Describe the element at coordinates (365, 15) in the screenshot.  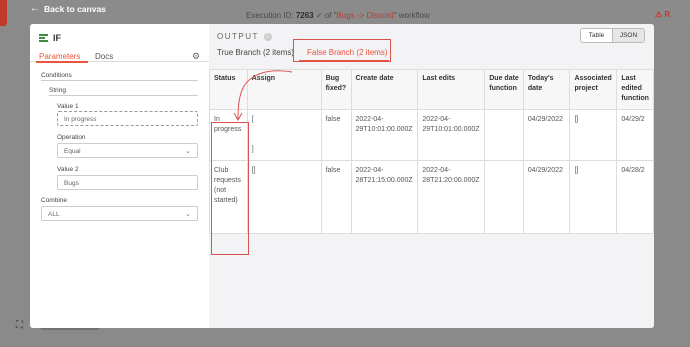
I see `workflow-name: Bugs -> Discord` at that location.